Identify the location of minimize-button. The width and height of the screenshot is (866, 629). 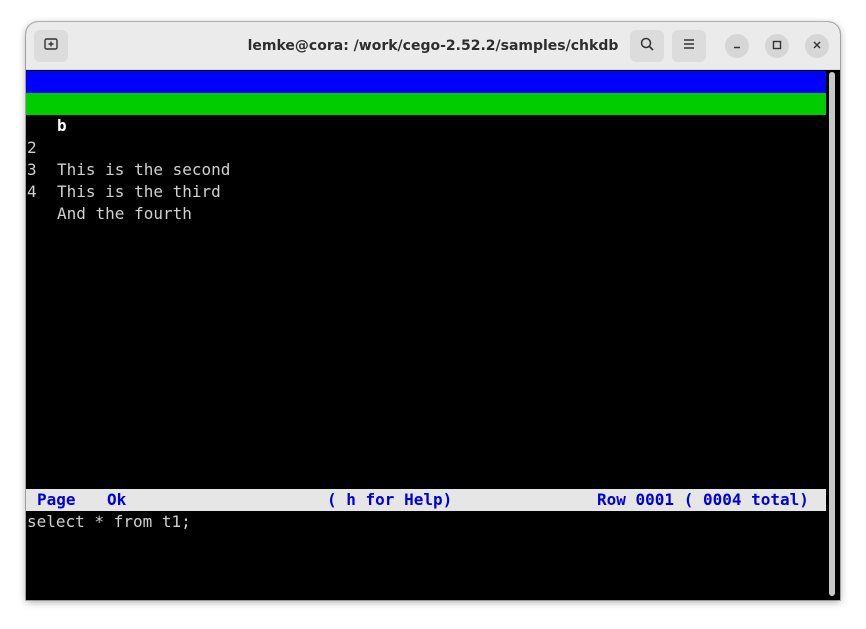
(737, 46).